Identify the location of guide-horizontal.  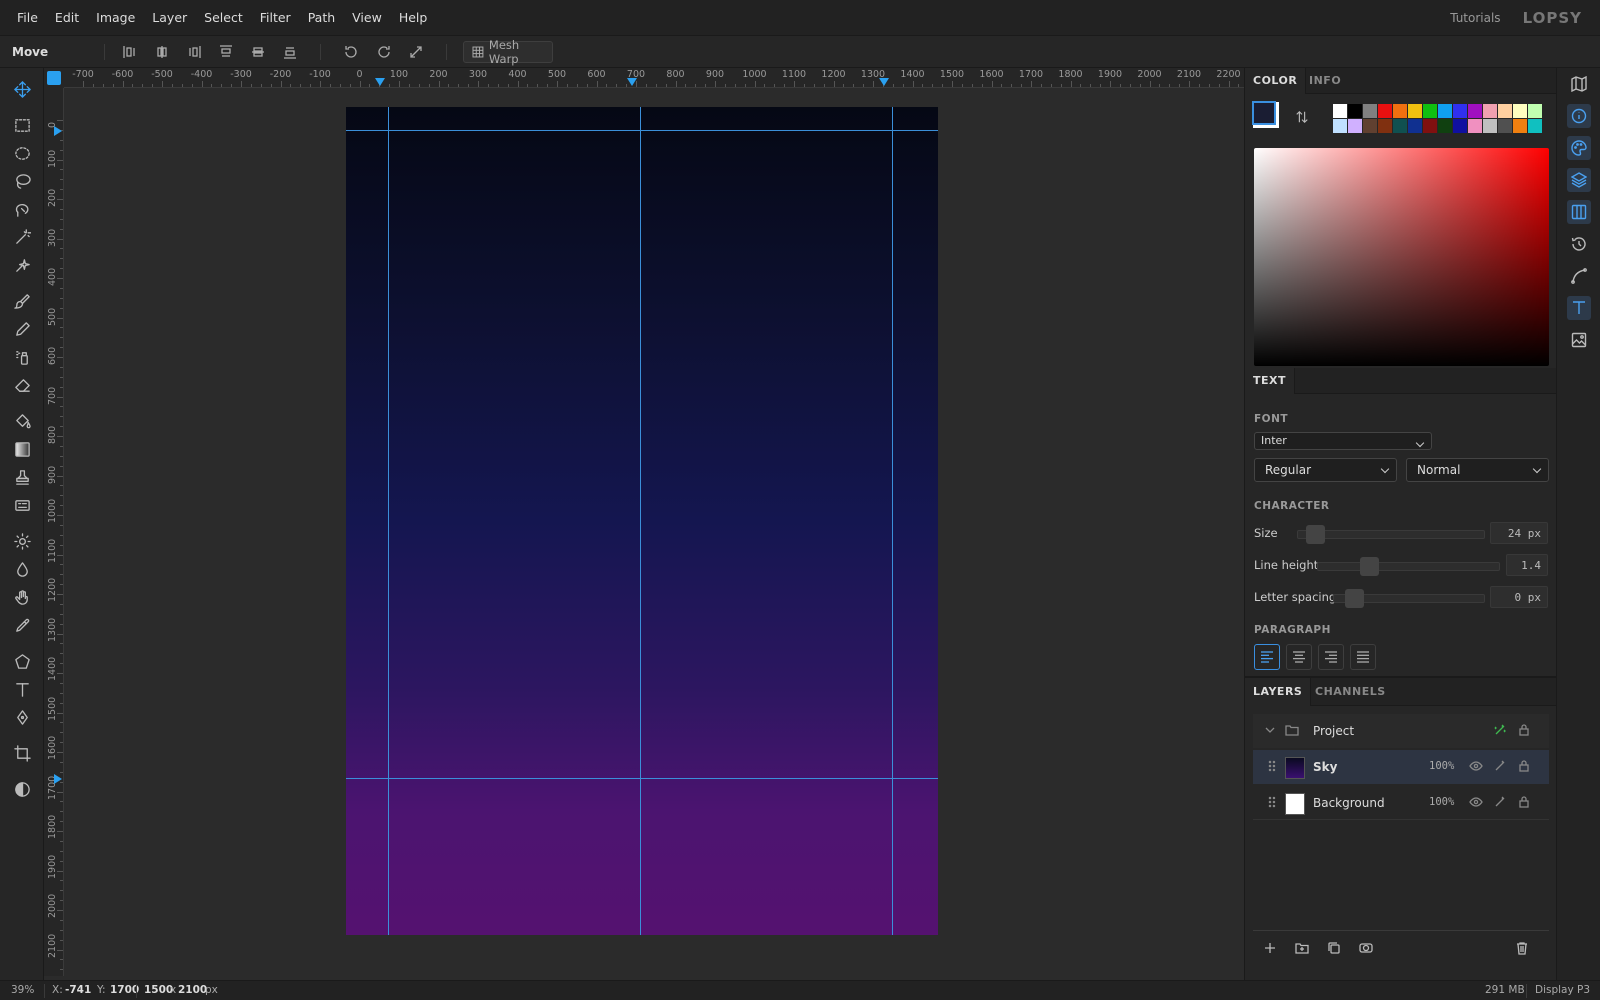
(642, 130).